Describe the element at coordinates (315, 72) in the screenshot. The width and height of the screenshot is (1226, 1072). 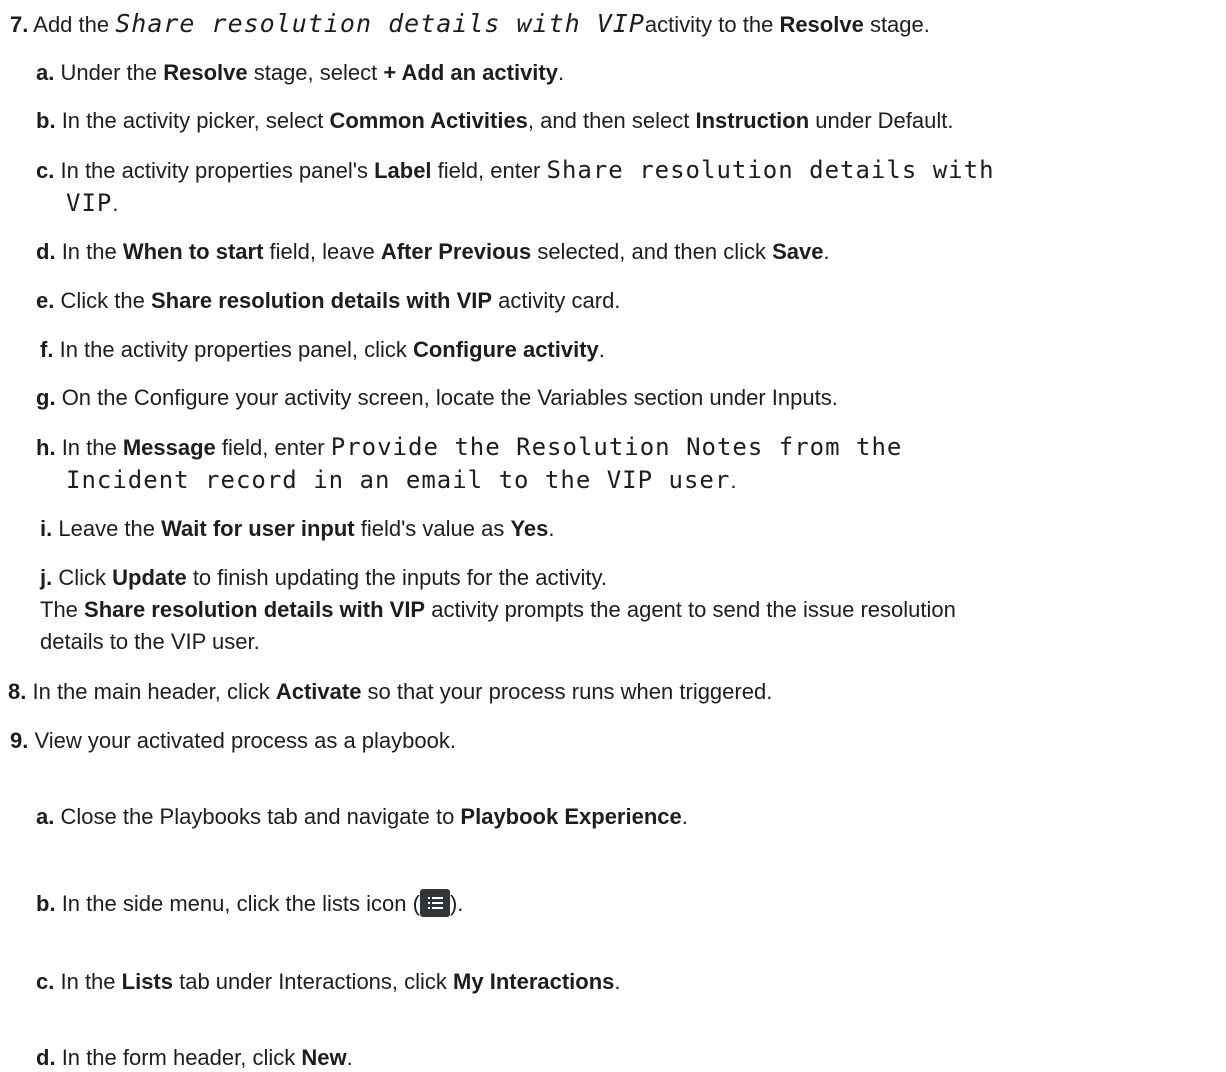
I see `text: stage, select` at that location.